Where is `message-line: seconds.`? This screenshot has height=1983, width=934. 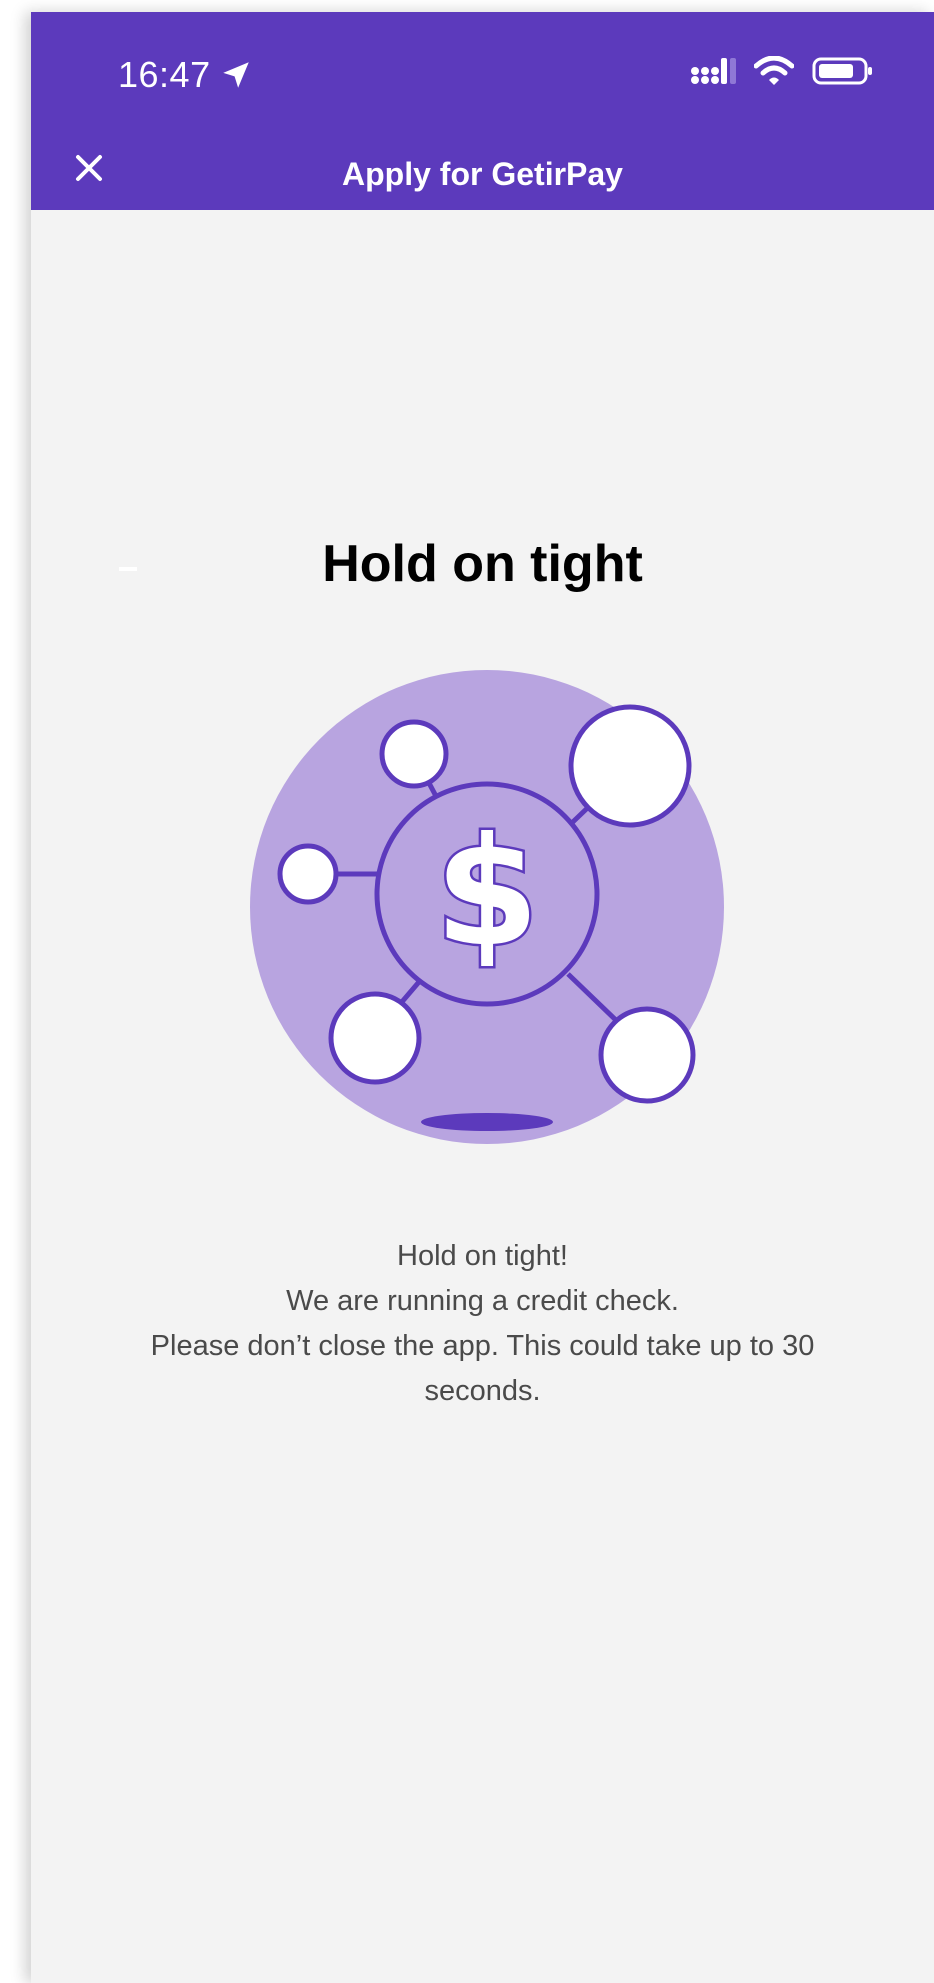 message-line: seconds. is located at coordinates (482, 1391).